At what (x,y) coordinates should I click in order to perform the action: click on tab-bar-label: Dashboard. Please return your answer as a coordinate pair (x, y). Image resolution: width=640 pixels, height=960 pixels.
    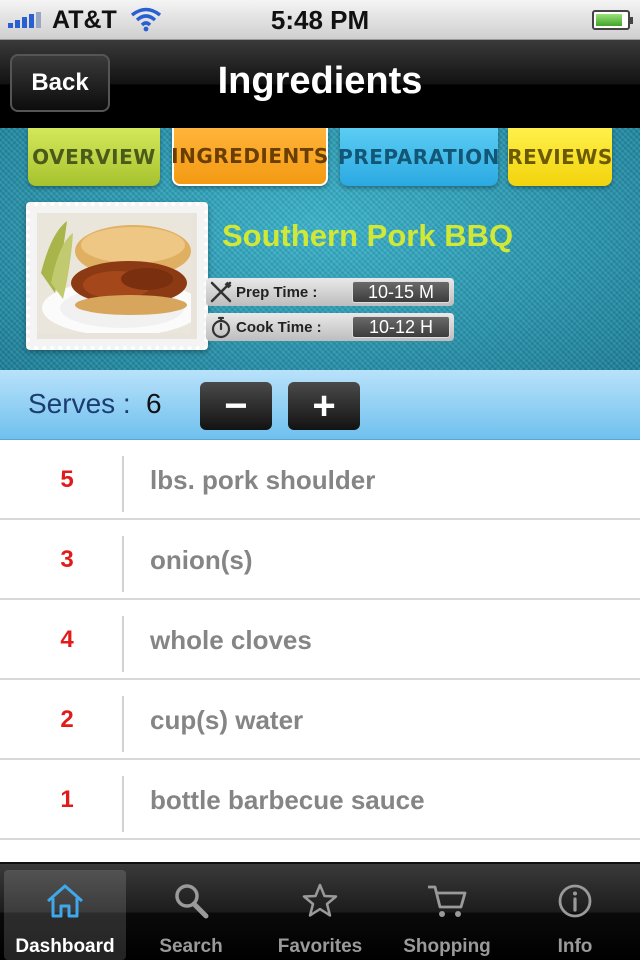
    Looking at the image, I should click on (65, 946).